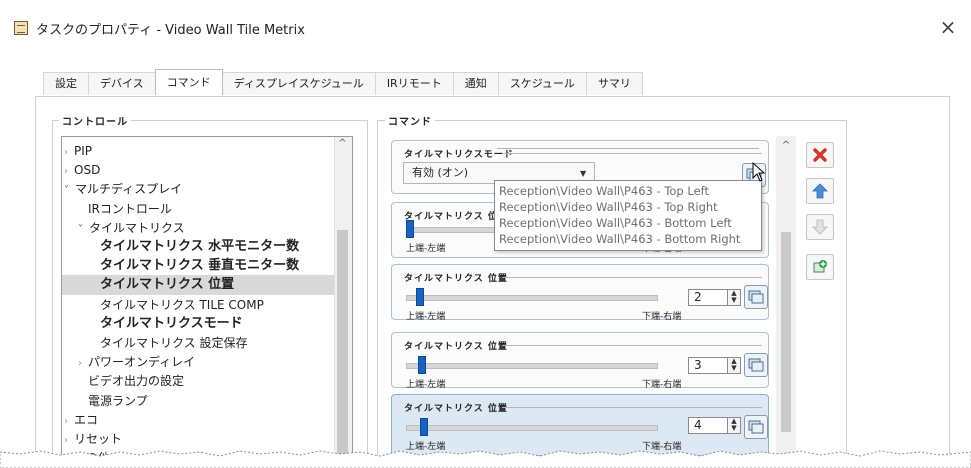 The height and width of the screenshot is (468, 971). I want to click on tree-item: IRコントロール, so click(206, 209).